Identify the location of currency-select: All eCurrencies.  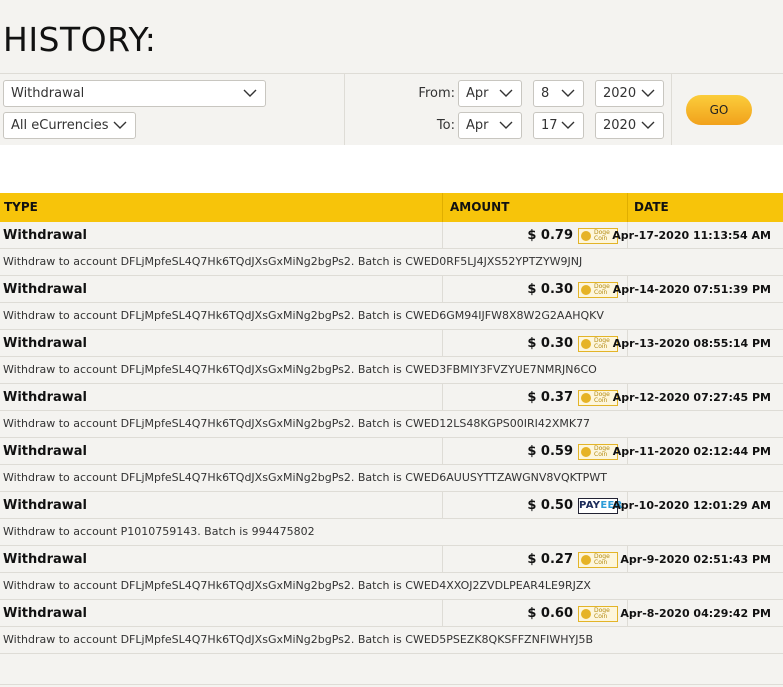
(69, 125).